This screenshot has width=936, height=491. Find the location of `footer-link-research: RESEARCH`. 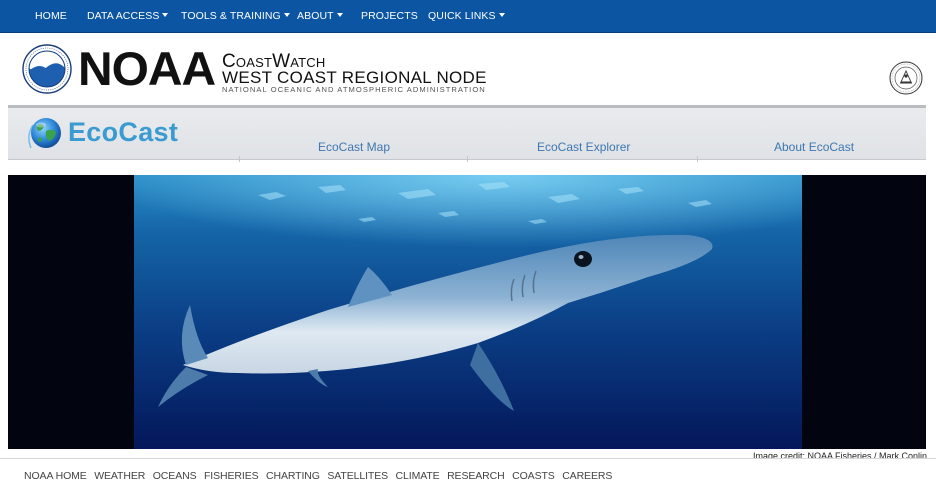

footer-link-research: RESEARCH is located at coordinates (476, 476).